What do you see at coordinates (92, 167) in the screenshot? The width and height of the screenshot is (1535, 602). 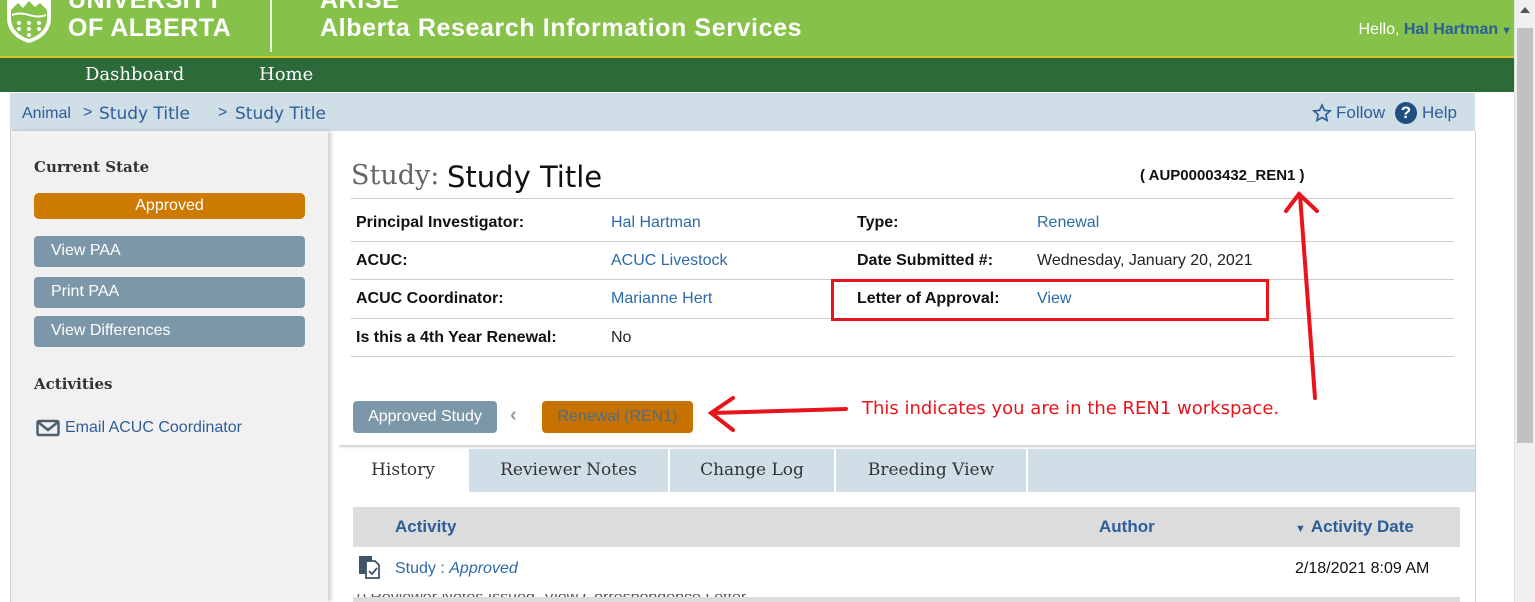 I see `current-state-heading: Current State` at bounding box center [92, 167].